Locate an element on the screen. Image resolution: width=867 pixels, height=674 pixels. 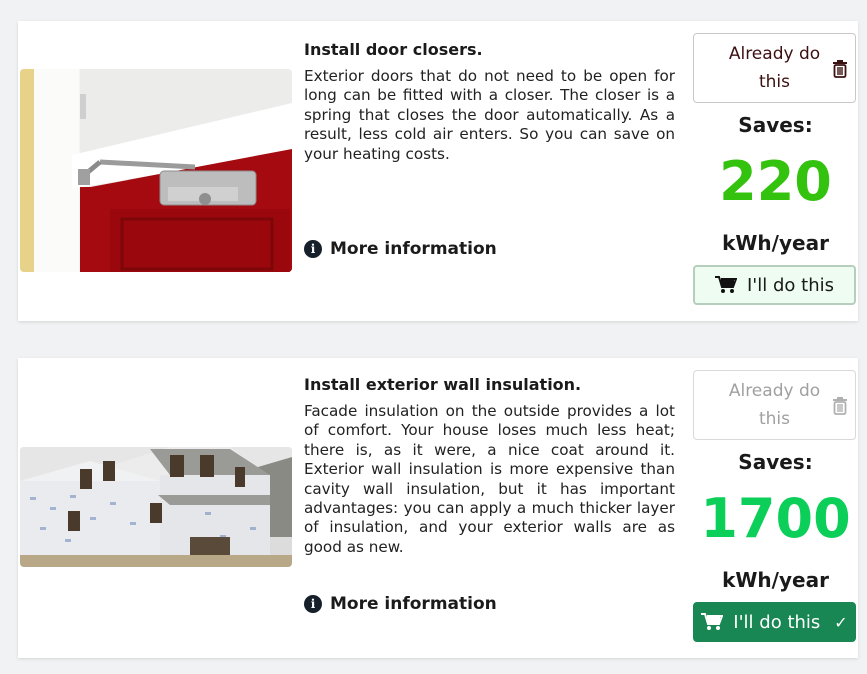
measure-title: Install exterior wall insulation. is located at coordinates (443, 384).